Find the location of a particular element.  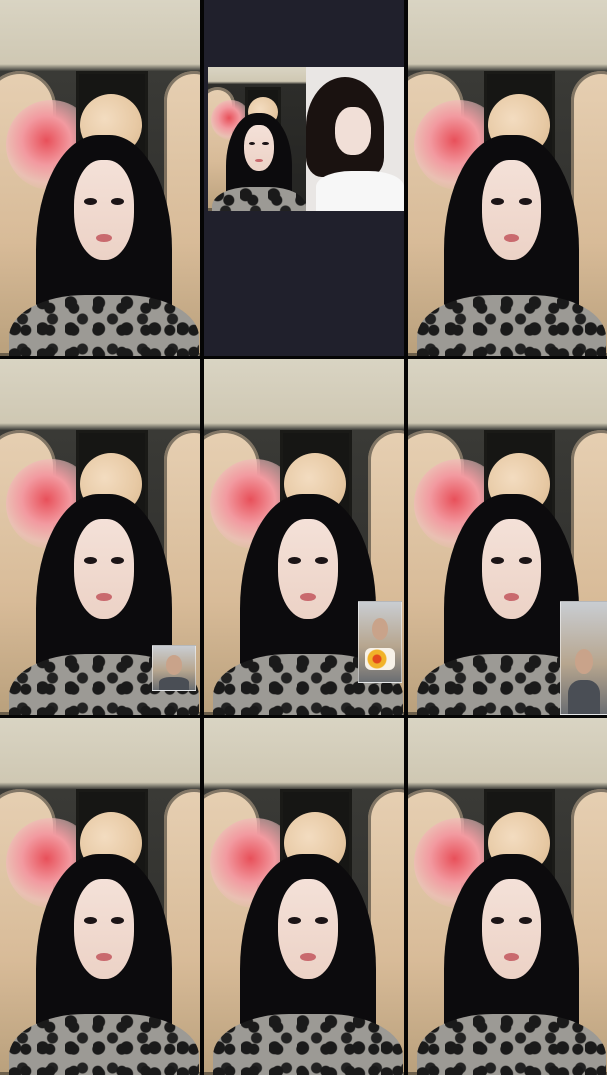

call-participant-remote is located at coordinates (355, 139).